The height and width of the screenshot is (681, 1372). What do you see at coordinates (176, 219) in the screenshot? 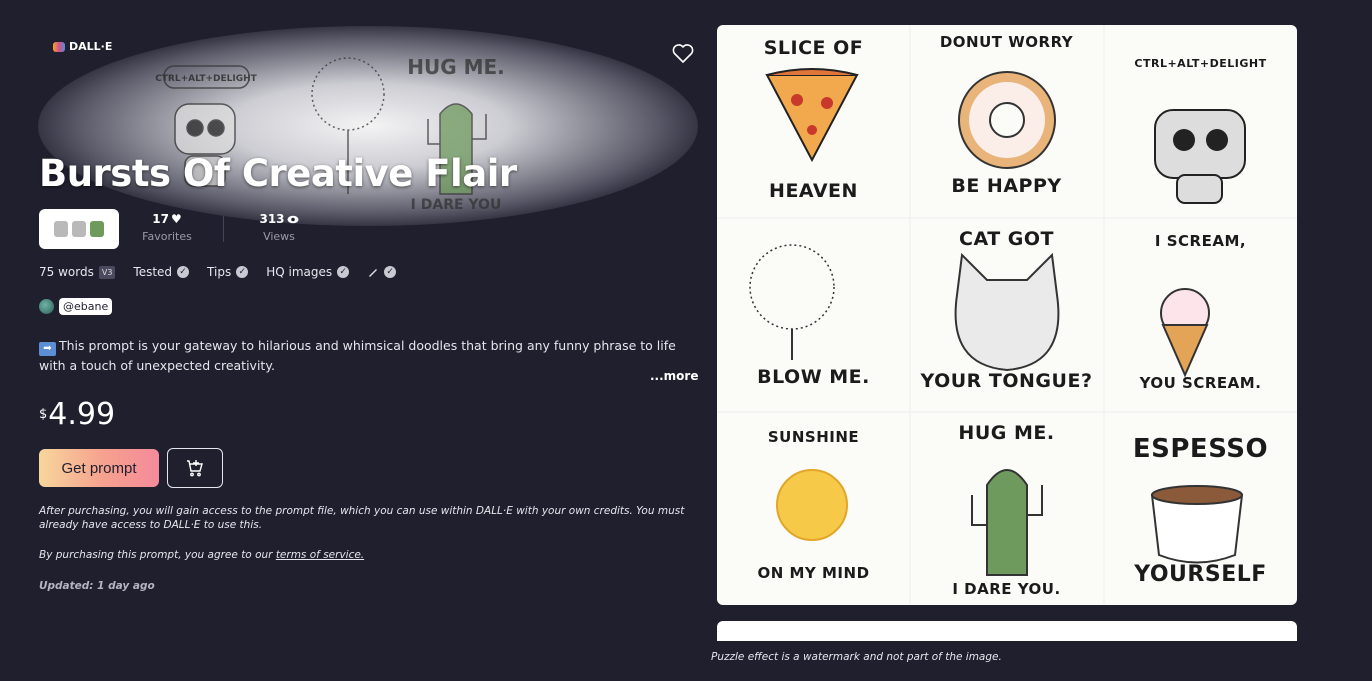
I see `heart-icon: ♥` at bounding box center [176, 219].